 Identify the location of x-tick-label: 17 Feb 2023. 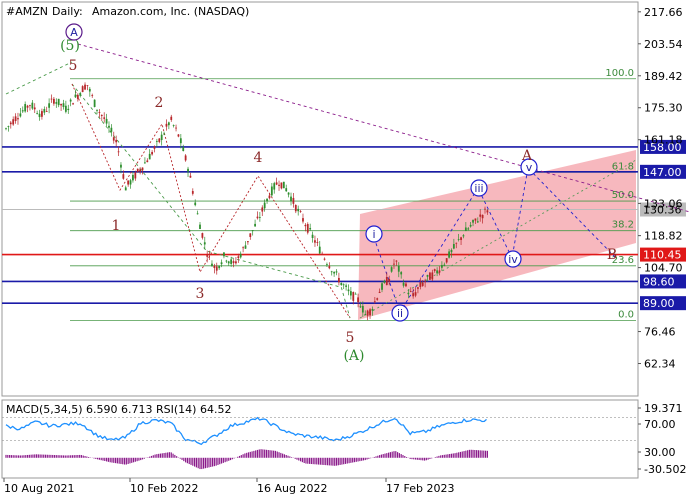
(420, 488).